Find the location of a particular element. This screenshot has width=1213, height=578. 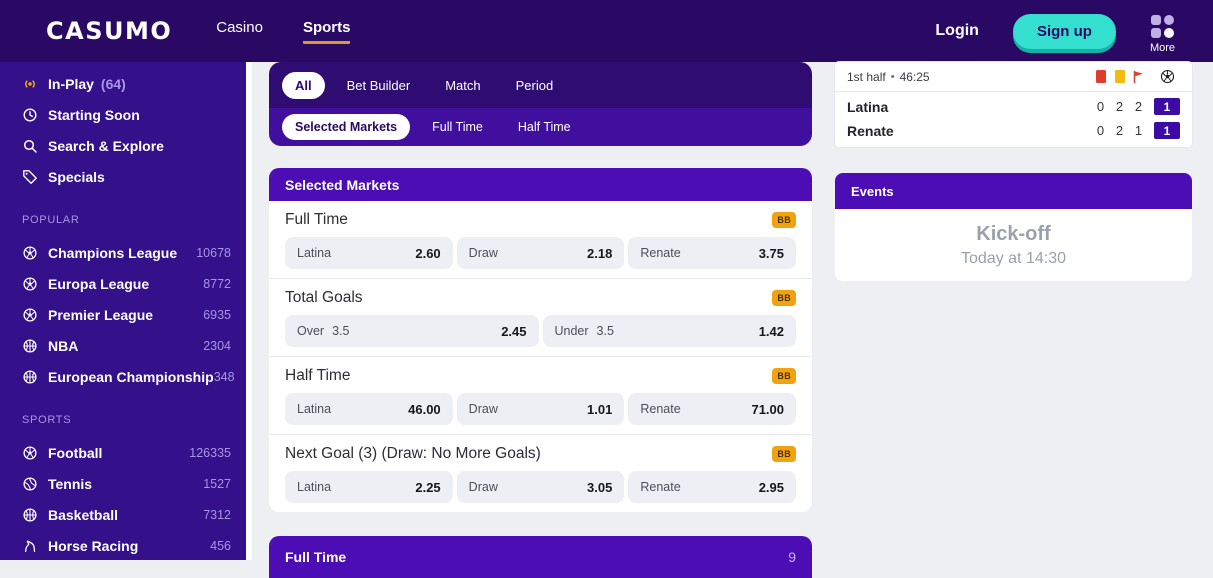

kickoff-time: Today at 14:30 is located at coordinates (1013, 258).